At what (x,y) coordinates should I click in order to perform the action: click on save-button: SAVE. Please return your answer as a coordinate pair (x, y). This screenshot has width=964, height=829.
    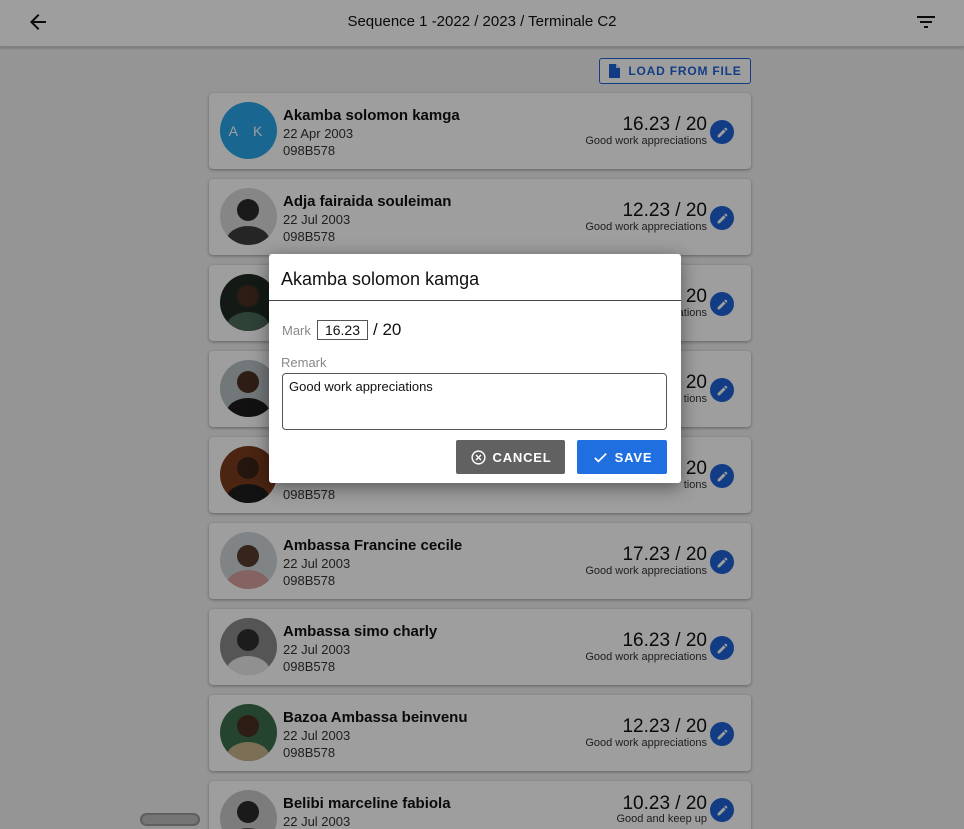
    Looking at the image, I should click on (622, 457).